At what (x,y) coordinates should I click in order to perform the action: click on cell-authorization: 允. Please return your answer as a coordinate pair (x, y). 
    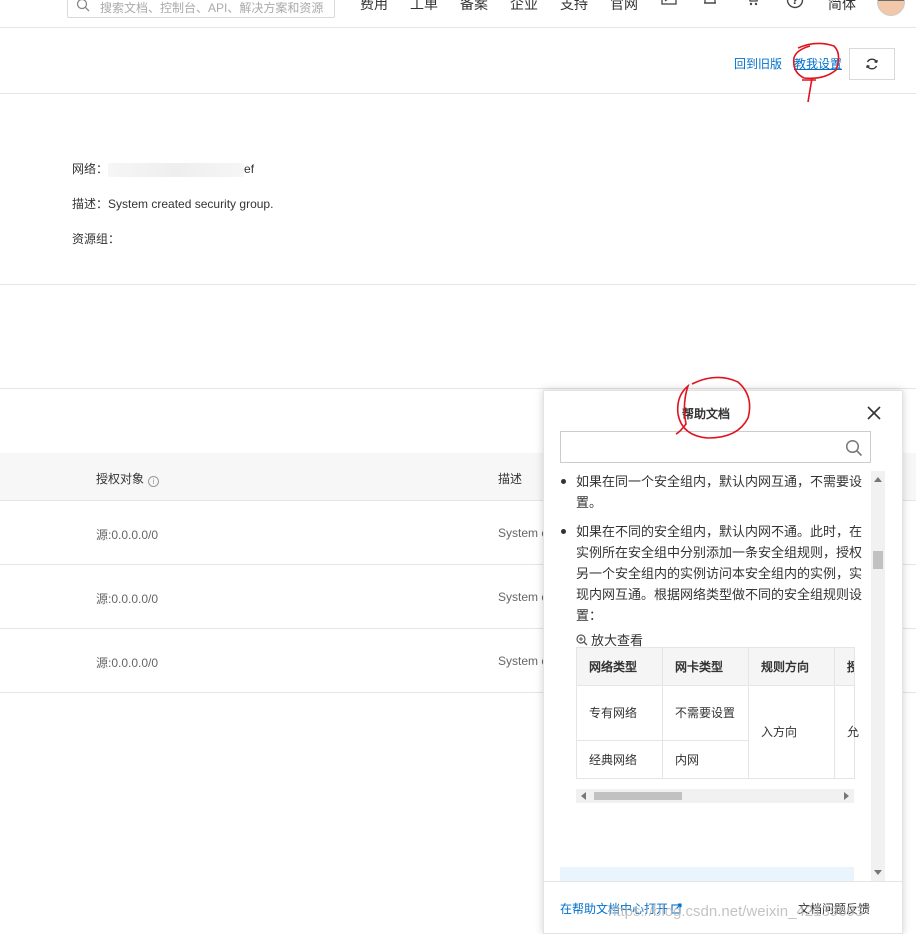
    Looking at the image, I should click on (846, 732).